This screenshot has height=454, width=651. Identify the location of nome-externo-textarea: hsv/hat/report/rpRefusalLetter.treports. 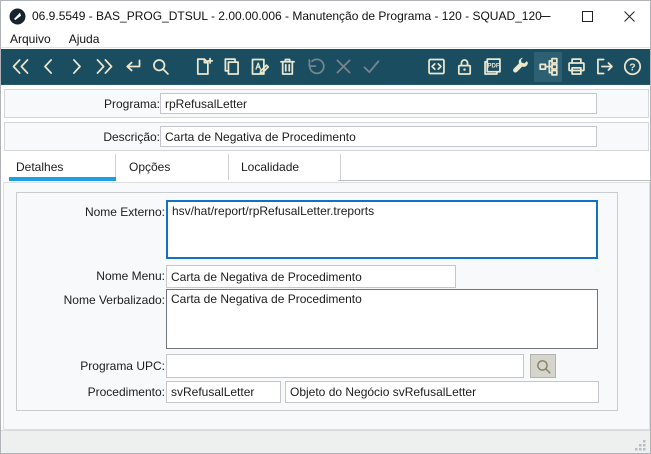
(382, 229).